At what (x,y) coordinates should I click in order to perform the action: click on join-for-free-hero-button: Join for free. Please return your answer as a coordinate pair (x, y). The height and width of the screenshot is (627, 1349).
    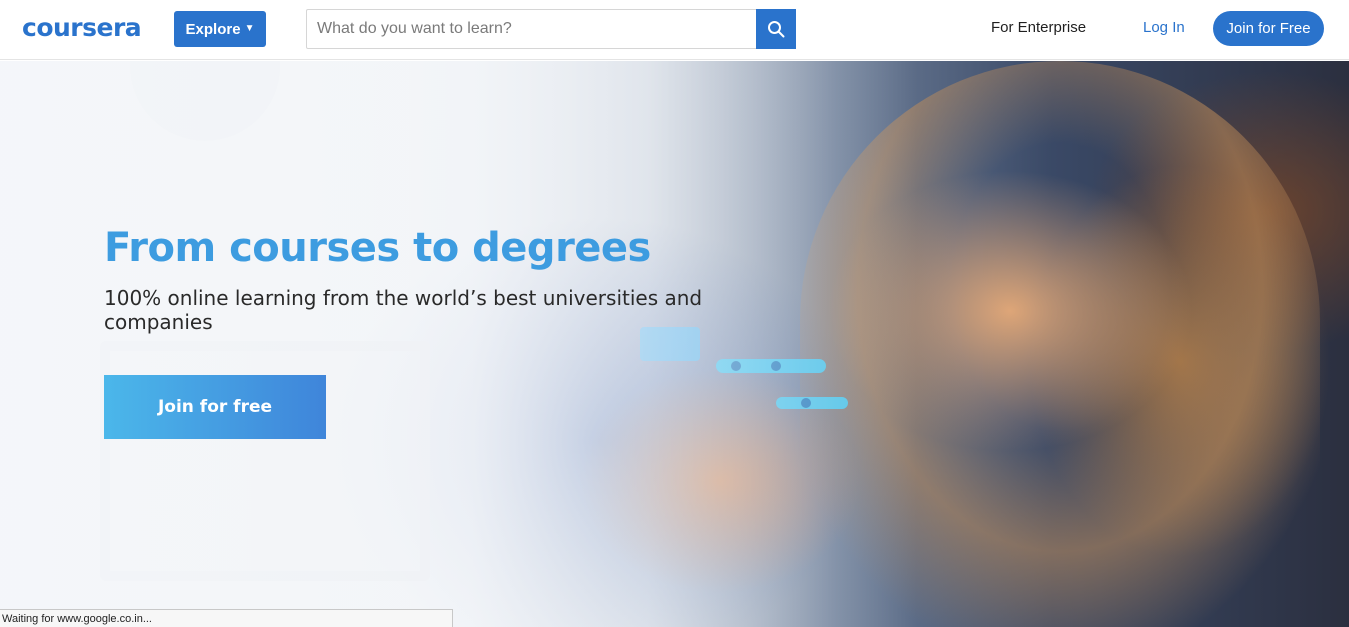
    Looking at the image, I should click on (215, 407).